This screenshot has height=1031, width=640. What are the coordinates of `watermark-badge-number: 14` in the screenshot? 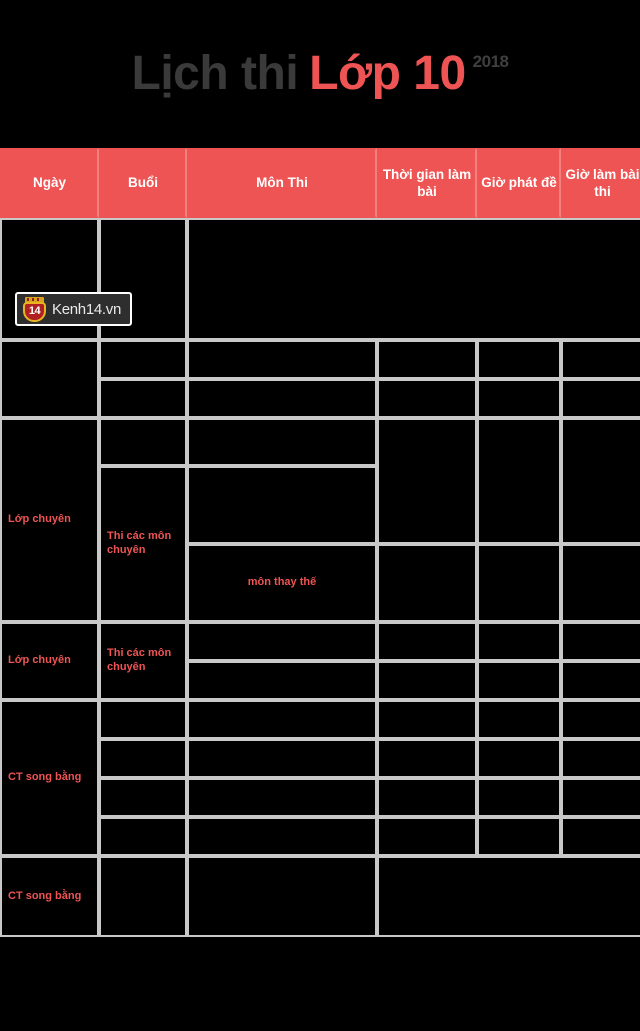 It's located at (34, 311).